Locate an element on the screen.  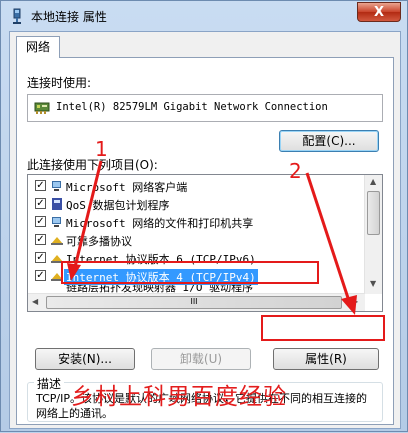
network-adapter-icon is located at coordinates (42, 108).